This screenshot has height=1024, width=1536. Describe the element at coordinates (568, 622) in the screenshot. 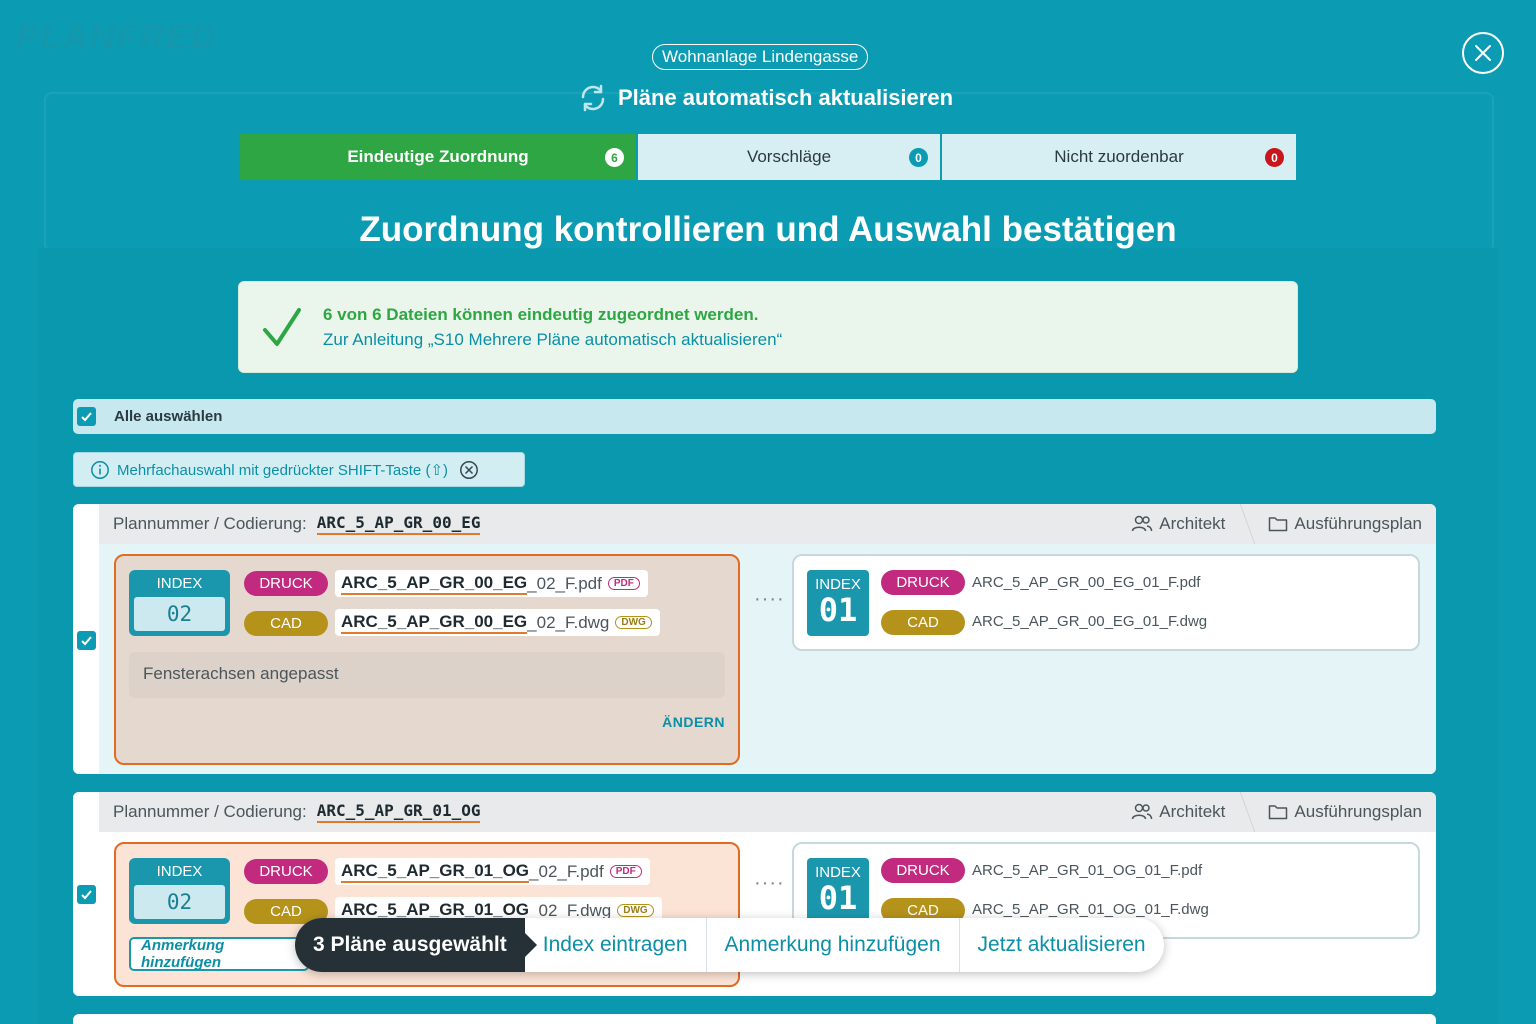

I see `file-name-suffix: _02_F.dwg` at that location.